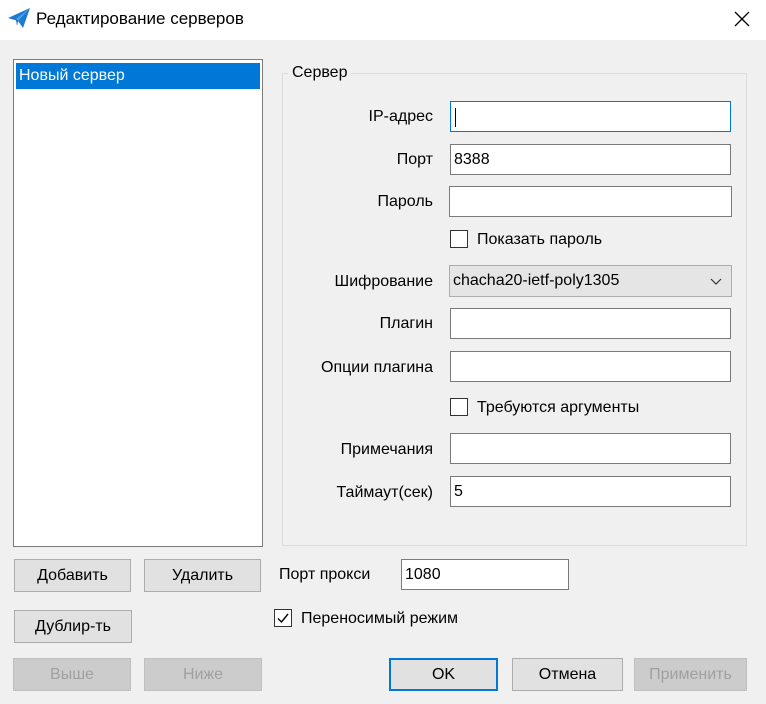 The width and height of the screenshot is (766, 704). What do you see at coordinates (203, 674) in the screenshot?
I see `move-down-button: Ниже` at bounding box center [203, 674].